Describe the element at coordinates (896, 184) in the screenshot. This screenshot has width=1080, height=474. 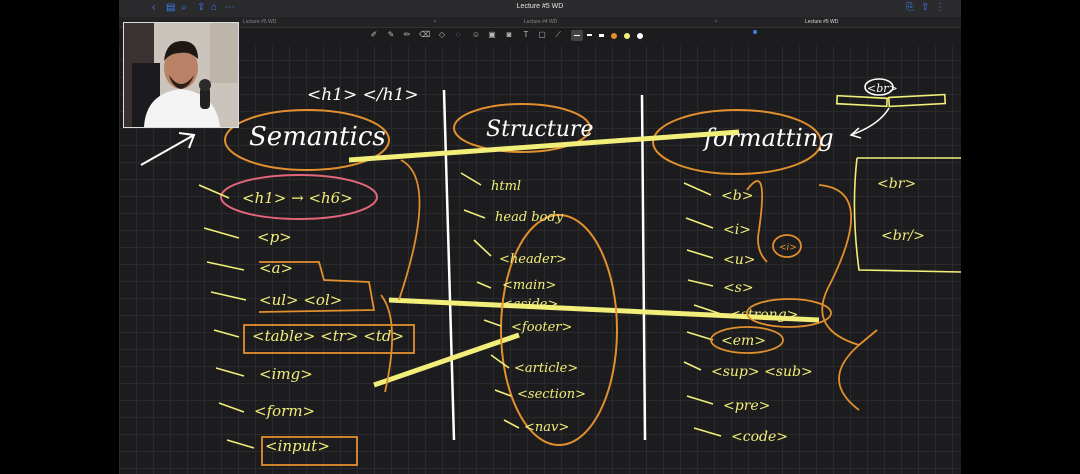
I see `br-box-tag-1: <br>` at that location.